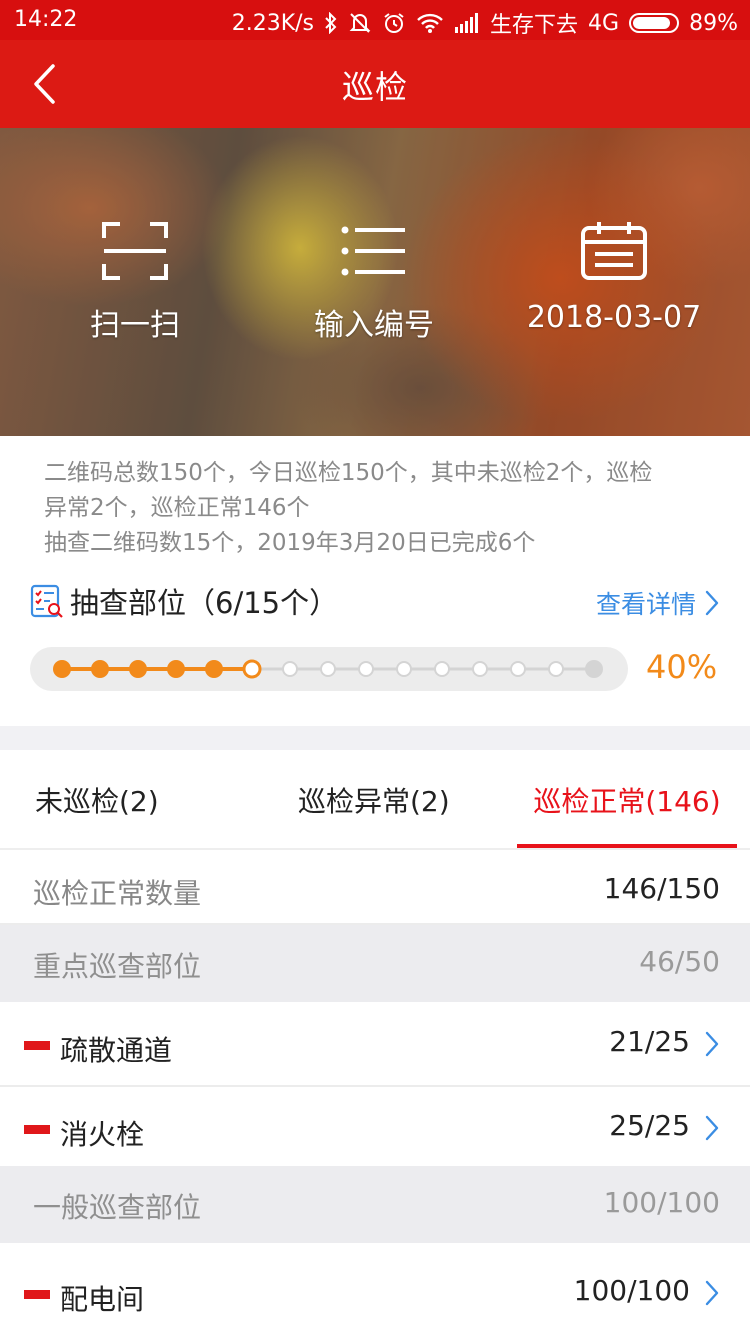  I want to click on section-divider, so click(375, 738).